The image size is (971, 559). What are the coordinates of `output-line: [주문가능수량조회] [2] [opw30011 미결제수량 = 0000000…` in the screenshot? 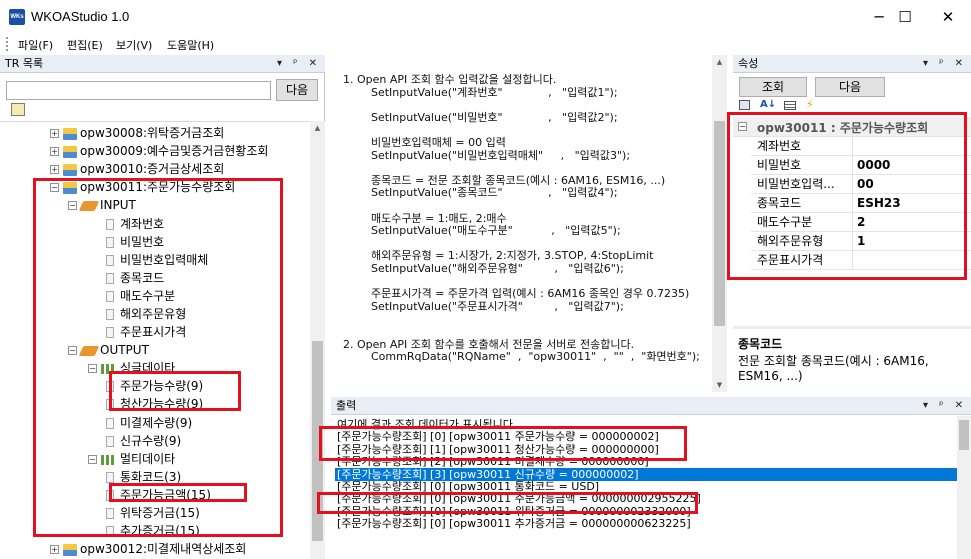 It's located at (493, 461).